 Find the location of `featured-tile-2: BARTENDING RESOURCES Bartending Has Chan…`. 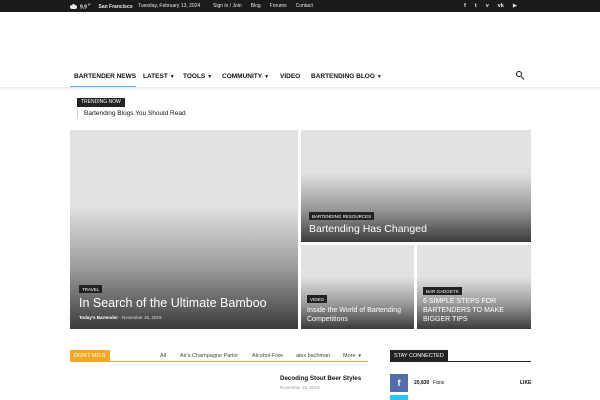

featured-tile-2: BARTENDING RESOURCES Bartending Has Chan… is located at coordinates (416, 186).